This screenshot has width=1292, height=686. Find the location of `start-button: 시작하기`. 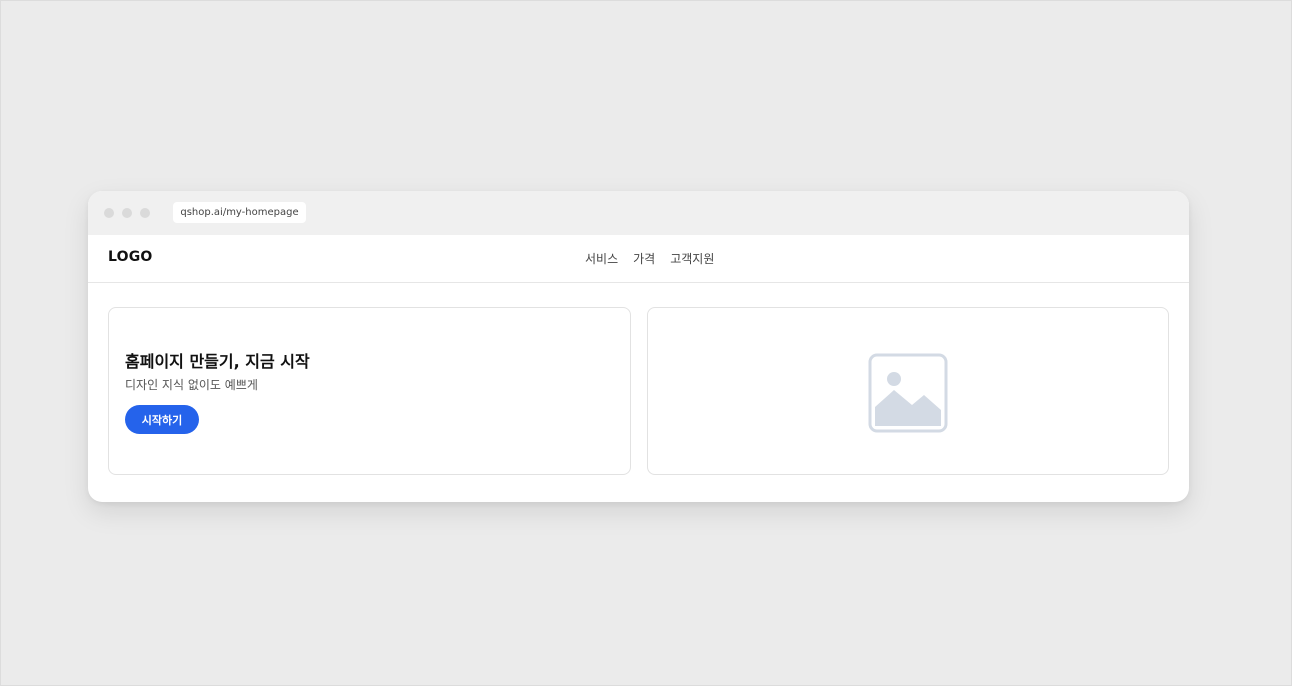

start-button: 시작하기 is located at coordinates (162, 419).